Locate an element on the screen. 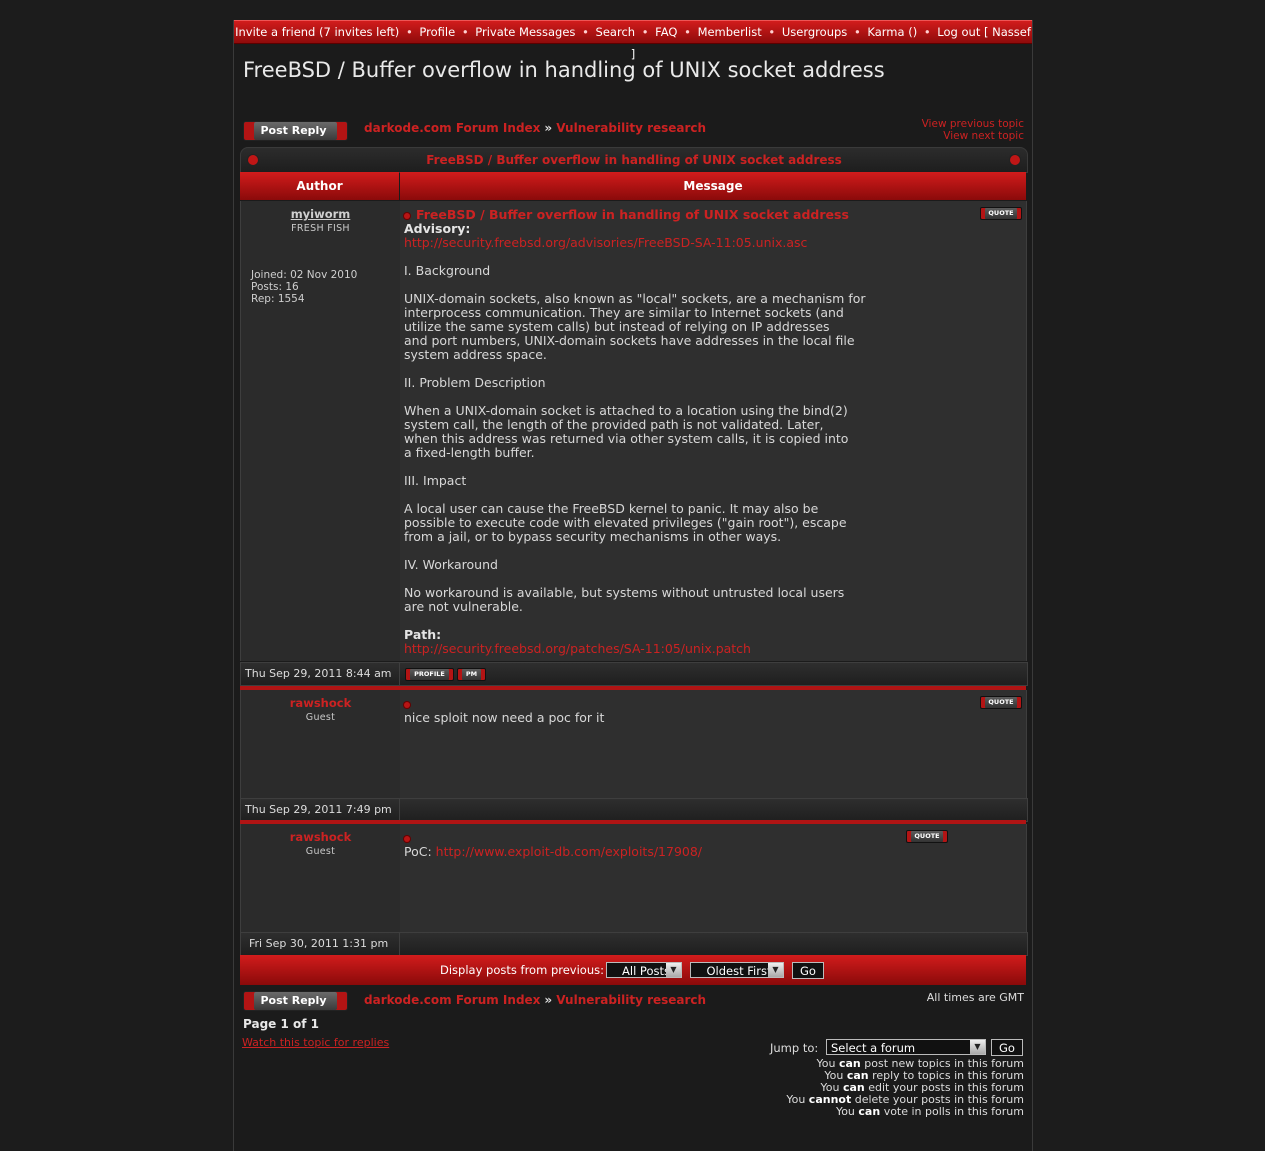 This screenshot has width=1265, height=1151. post-footer: Thu Sep 29, 2011 8:44 am PROFILE PM is located at coordinates (634, 674).